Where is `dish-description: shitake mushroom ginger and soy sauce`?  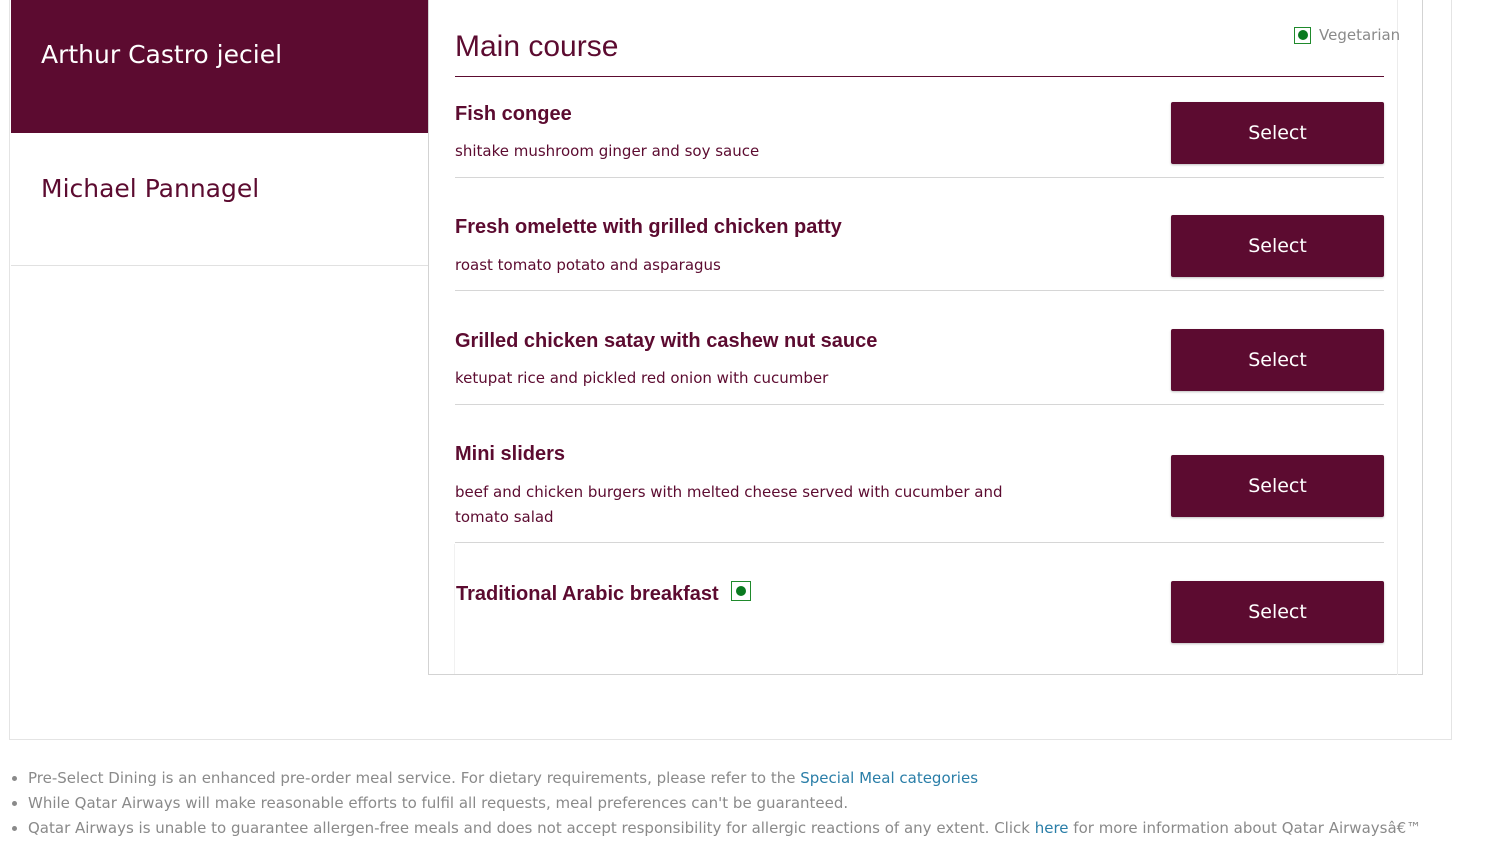 dish-description: shitake mushroom ginger and soy sauce is located at coordinates (607, 151).